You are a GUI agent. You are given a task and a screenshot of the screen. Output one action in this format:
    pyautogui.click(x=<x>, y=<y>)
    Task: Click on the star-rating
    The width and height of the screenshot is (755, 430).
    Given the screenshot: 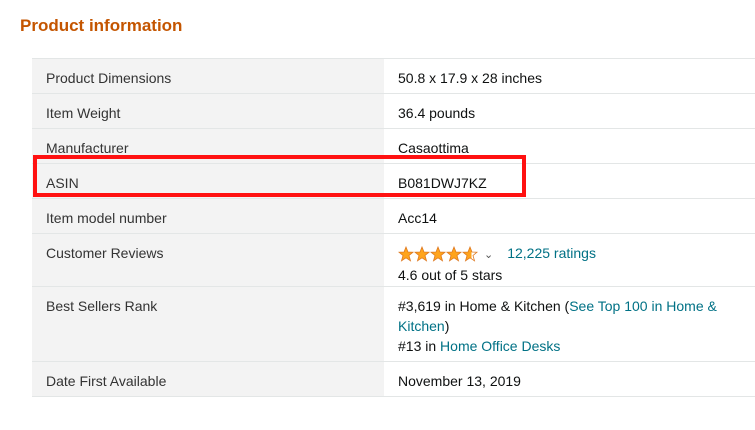 What is the action you would take?
    pyautogui.click(x=438, y=254)
    